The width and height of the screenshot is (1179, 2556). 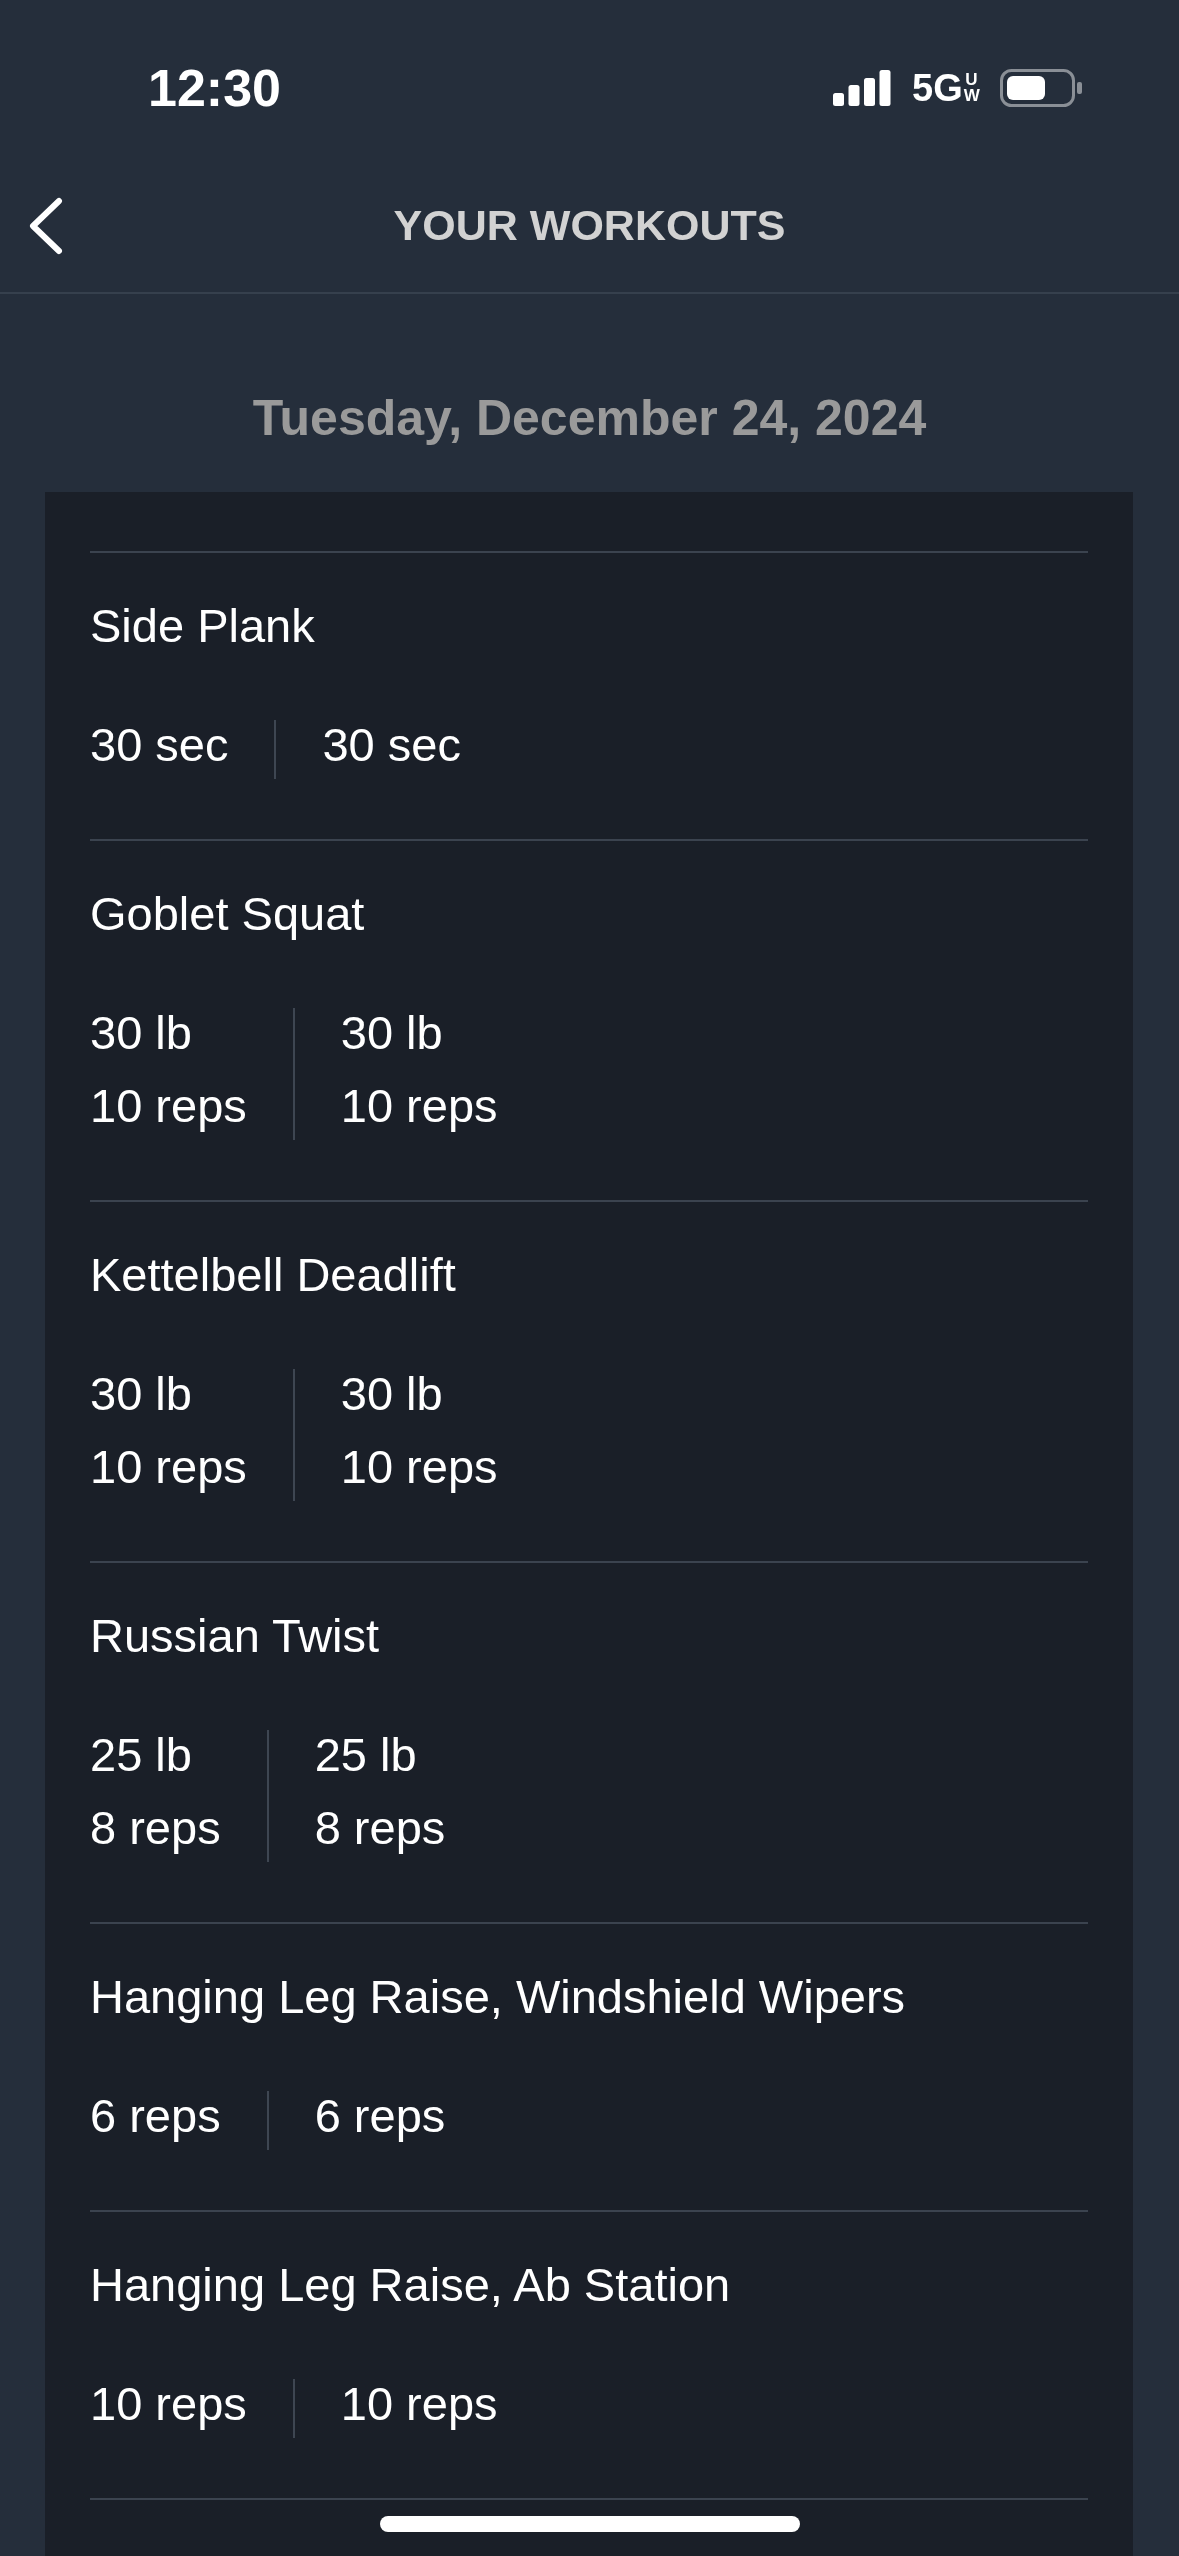 I want to click on back-icon, so click(x=46, y=226).